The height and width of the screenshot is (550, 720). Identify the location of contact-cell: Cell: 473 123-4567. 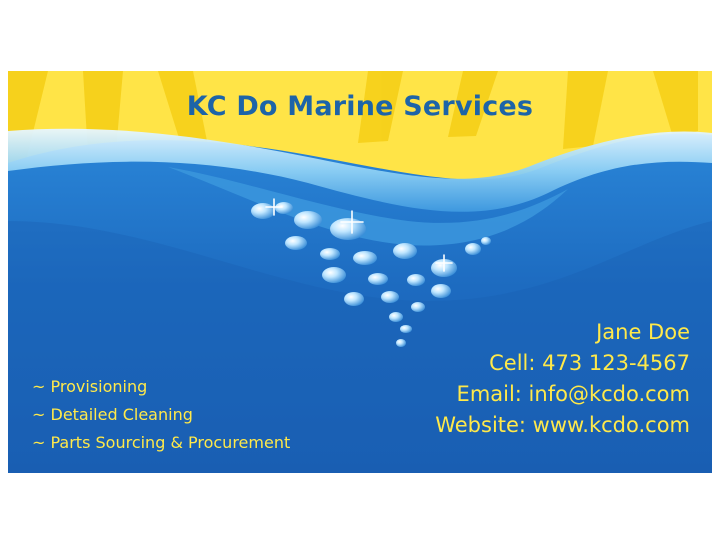
(589, 363).